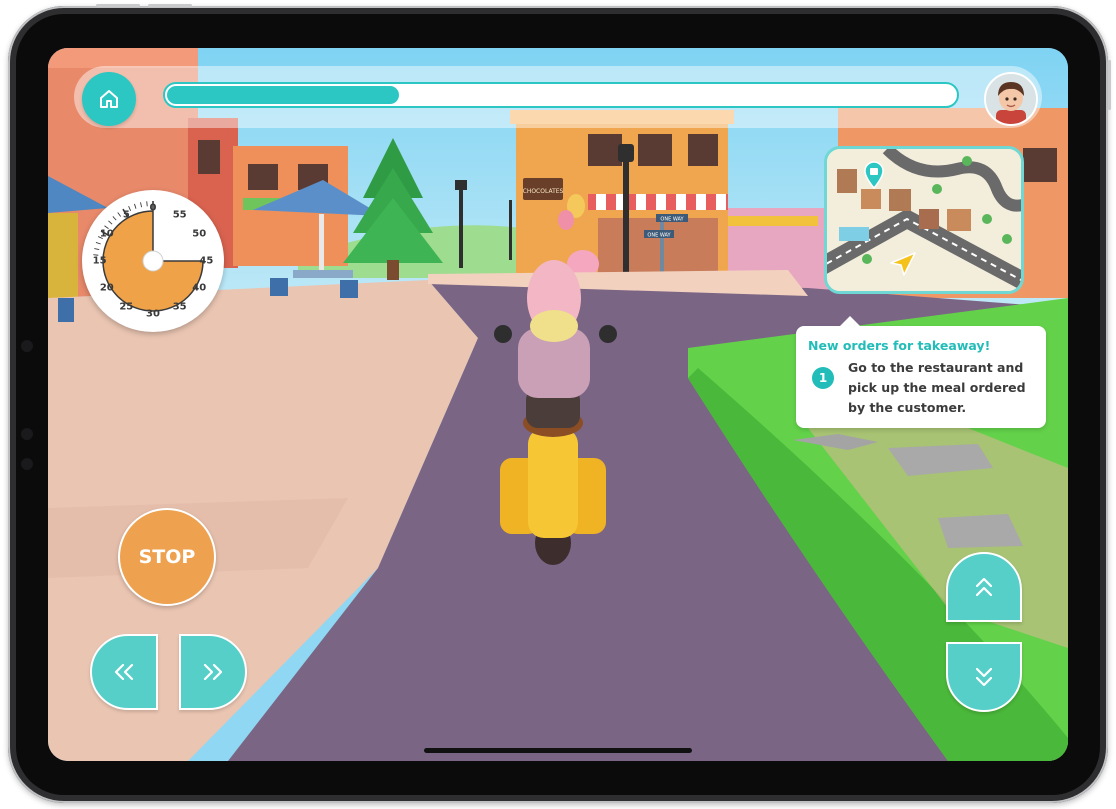  What do you see at coordinates (561, 95) in the screenshot?
I see `level-progress-bar` at bounding box center [561, 95].